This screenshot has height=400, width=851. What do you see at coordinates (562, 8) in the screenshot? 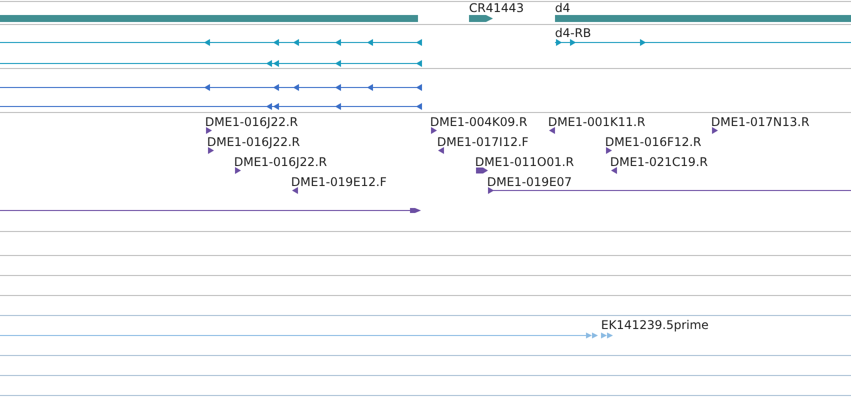
I see `feature-label: d4` at bounding box center [562, 8].